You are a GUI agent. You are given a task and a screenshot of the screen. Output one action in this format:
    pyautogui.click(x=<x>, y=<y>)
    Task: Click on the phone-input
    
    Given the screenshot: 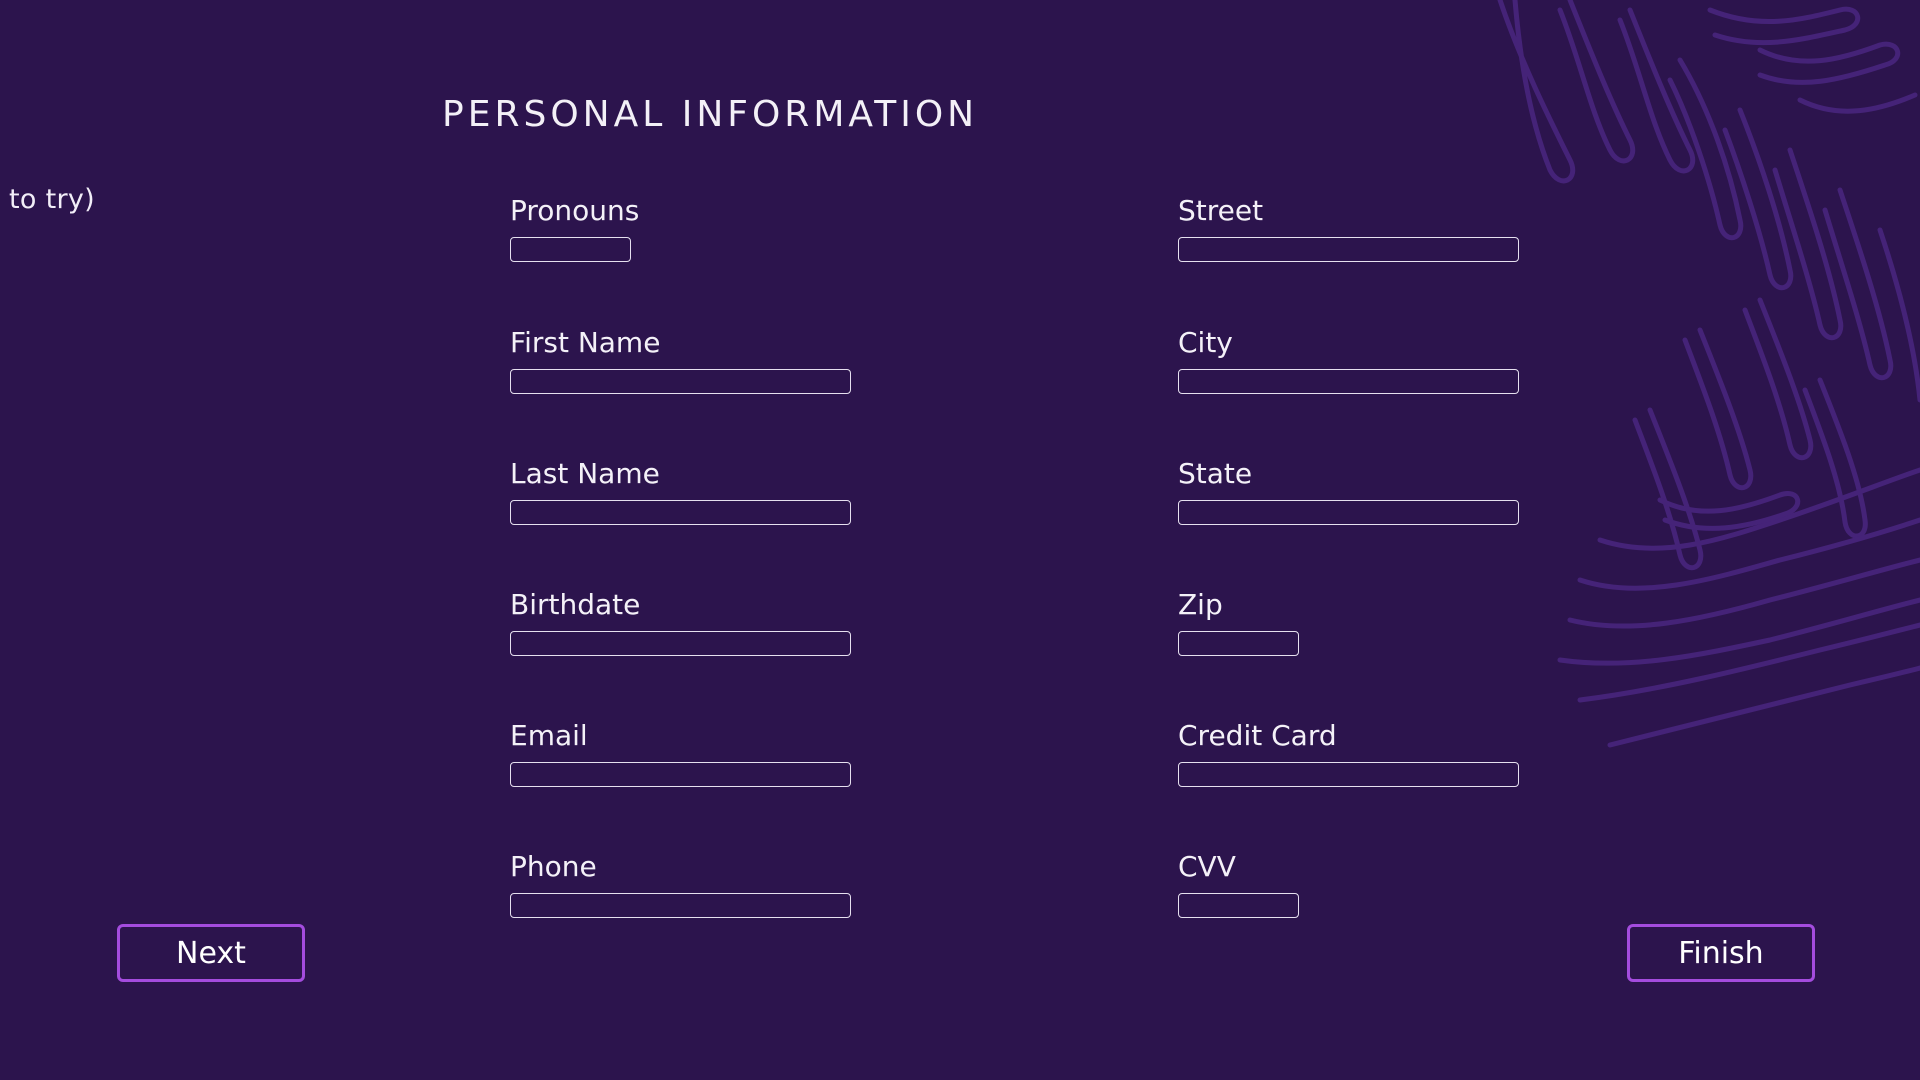 What is the action you would take?
    pyautogui.click(x=680, y=905)
    